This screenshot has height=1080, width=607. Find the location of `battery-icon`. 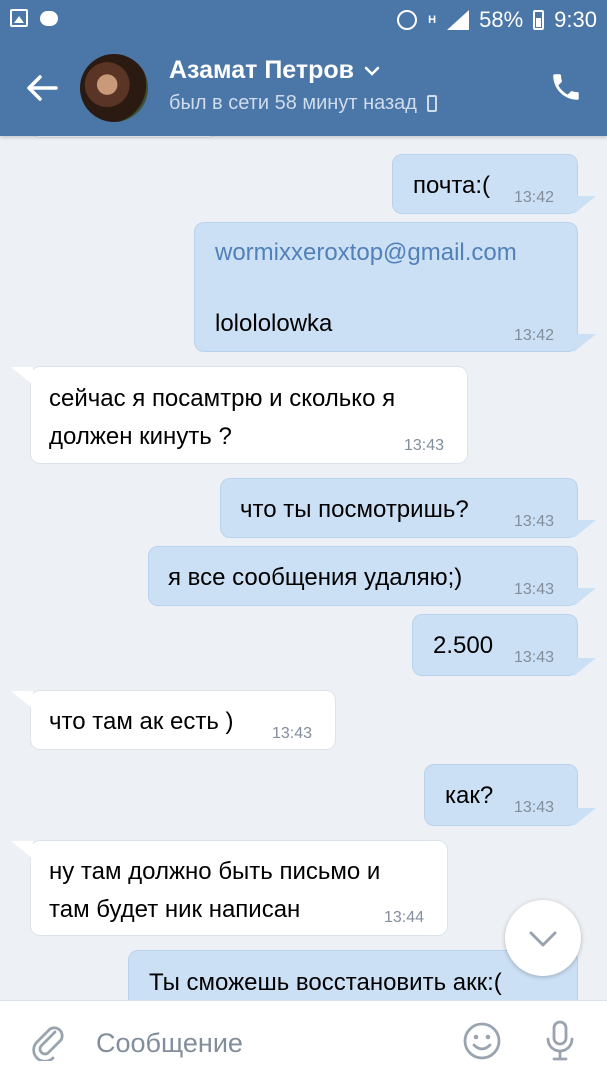

battery-icon is located at coordinates (539, 20).